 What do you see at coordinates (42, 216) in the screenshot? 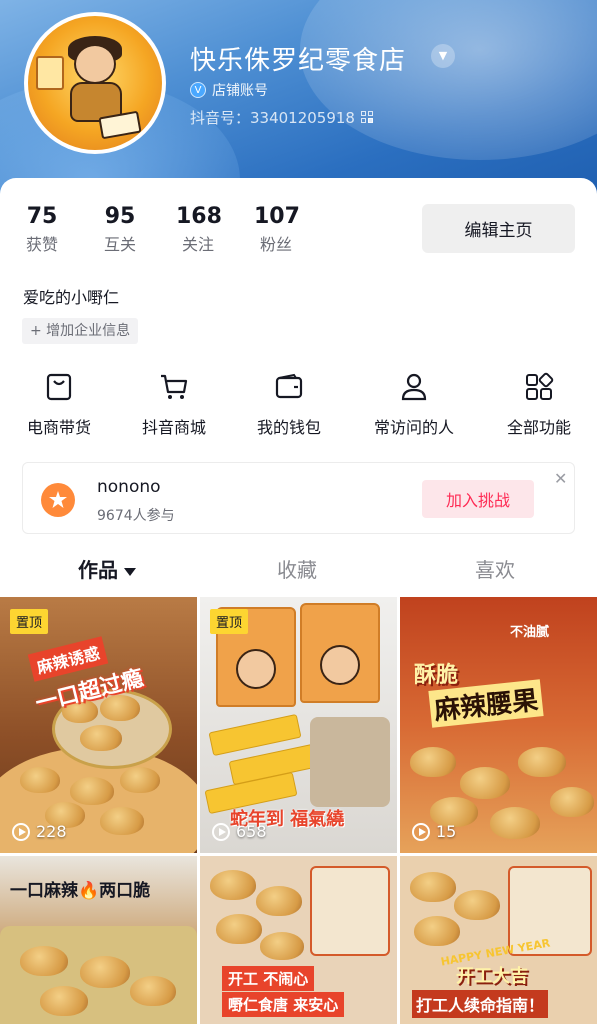
I see `stat-value: 75` at bounding box center [42, 216].